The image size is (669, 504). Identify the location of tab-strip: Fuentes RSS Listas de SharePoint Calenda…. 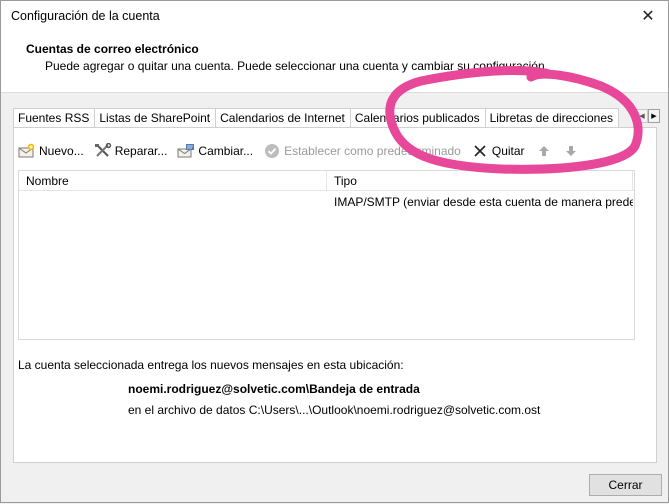
(316, 118).